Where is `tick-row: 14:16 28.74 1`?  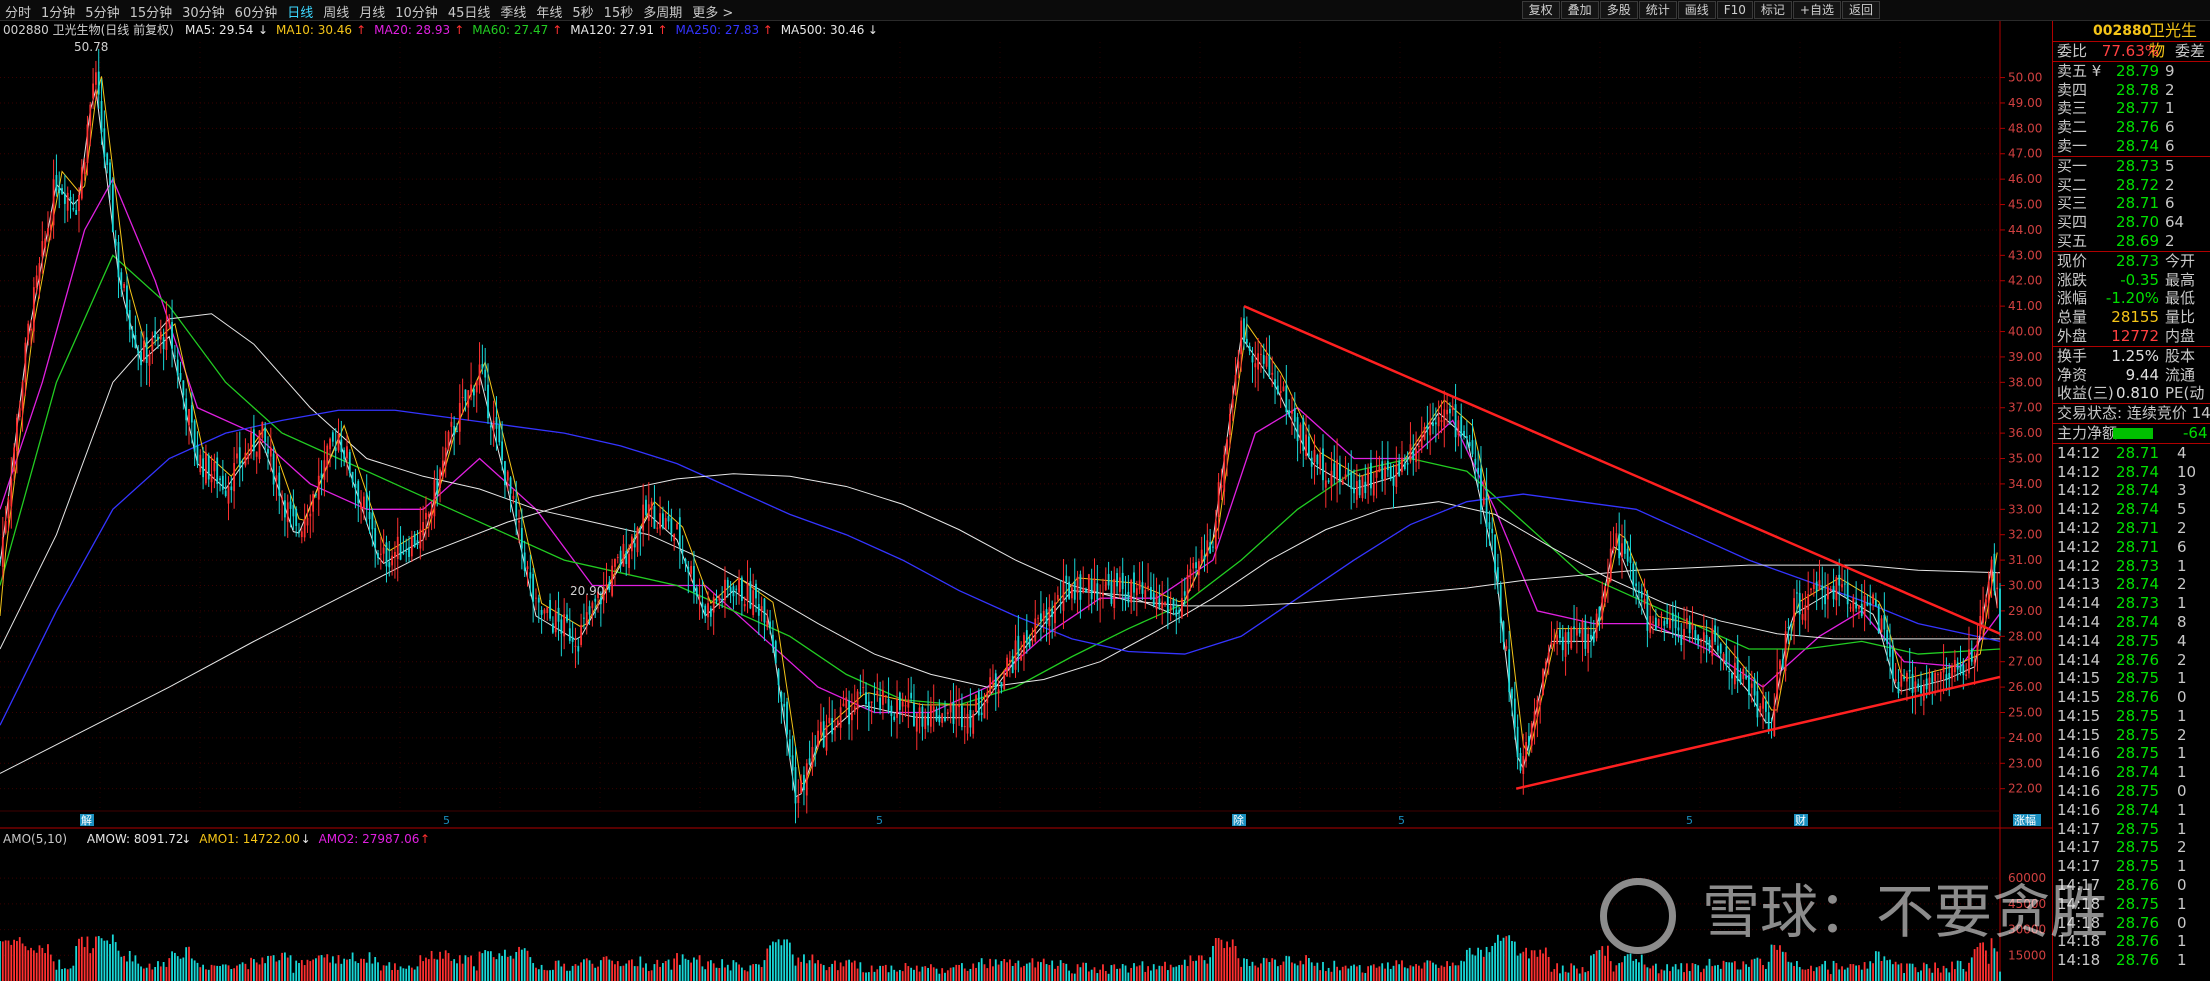
tick-row: 14:16 28.74 1 is located at coordinates (2122, 809).